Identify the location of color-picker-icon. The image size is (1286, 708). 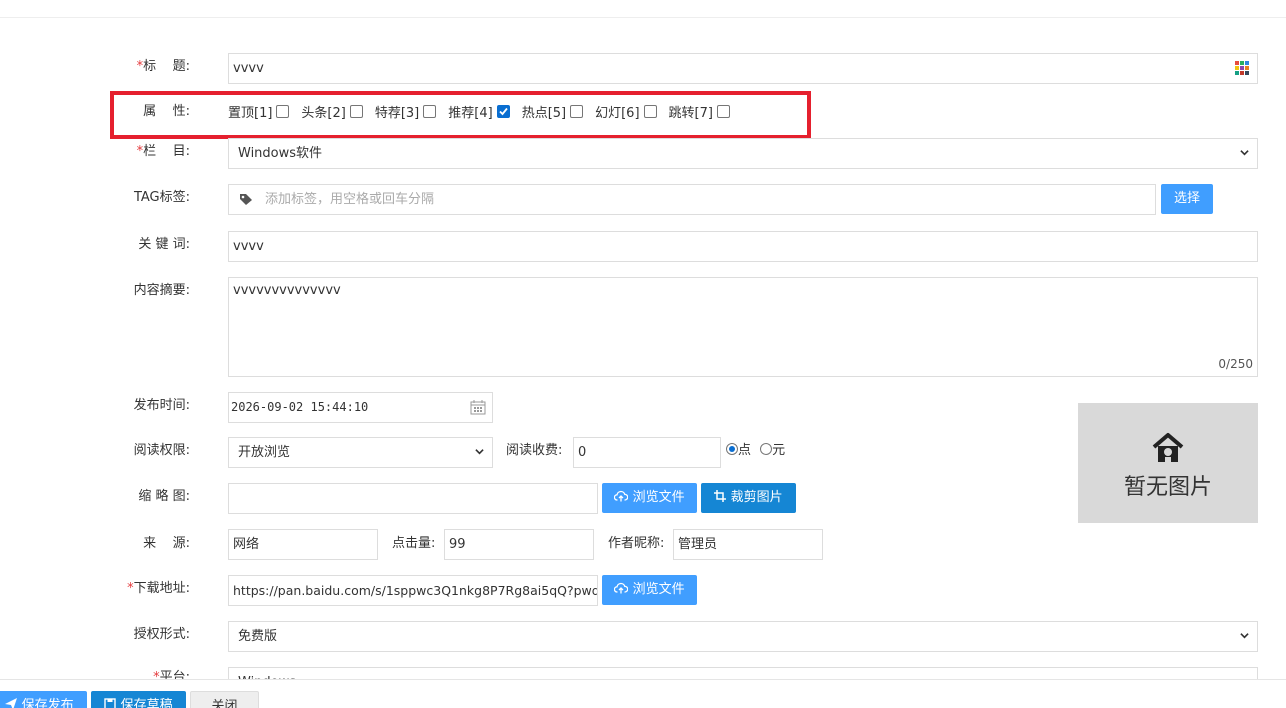
(1242, 68).